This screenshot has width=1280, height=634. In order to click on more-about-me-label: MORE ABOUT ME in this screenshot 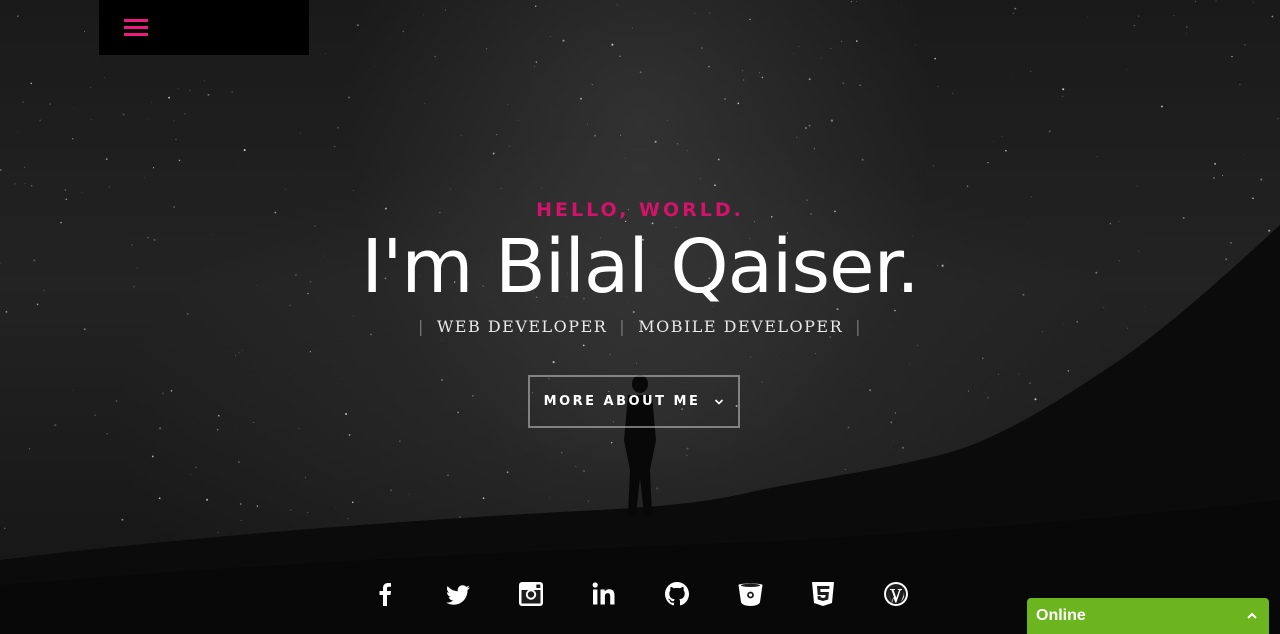, I will do `click(622, 401)`.